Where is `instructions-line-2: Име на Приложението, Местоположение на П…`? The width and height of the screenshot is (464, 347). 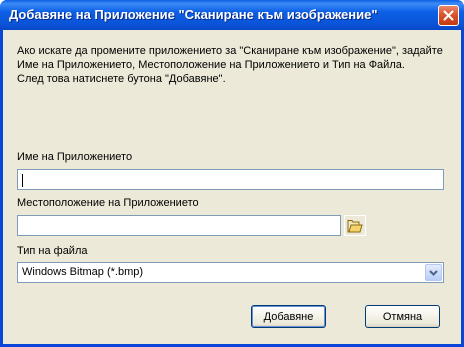 instructions-line-2: Име на Приложението, Местоположение на П… is located at coordinates (211, 65).